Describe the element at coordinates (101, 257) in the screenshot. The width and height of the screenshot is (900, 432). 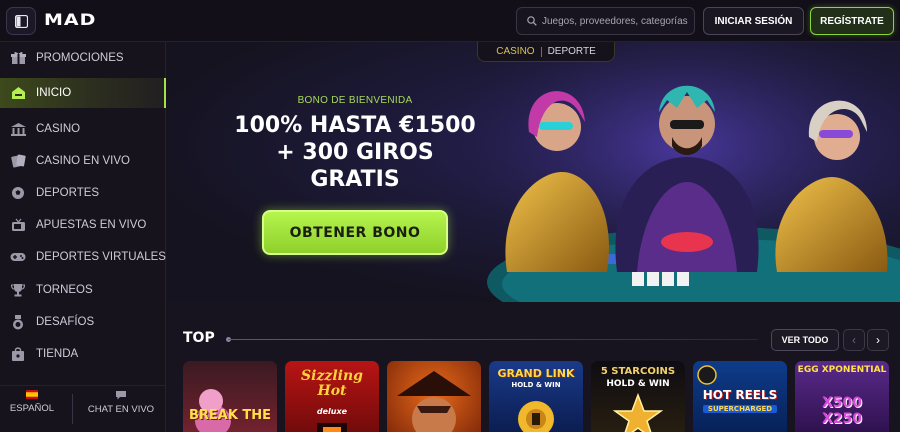
I see `sidebar-item-label: DEPORTES VIRTUALES` at that location.